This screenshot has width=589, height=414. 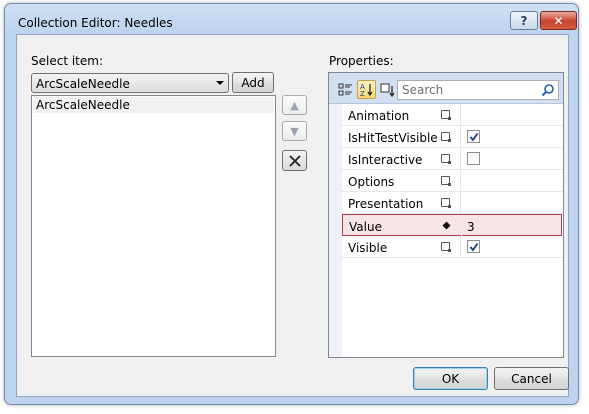 I want to click on help-button: ?, so click(x=524, y=20).